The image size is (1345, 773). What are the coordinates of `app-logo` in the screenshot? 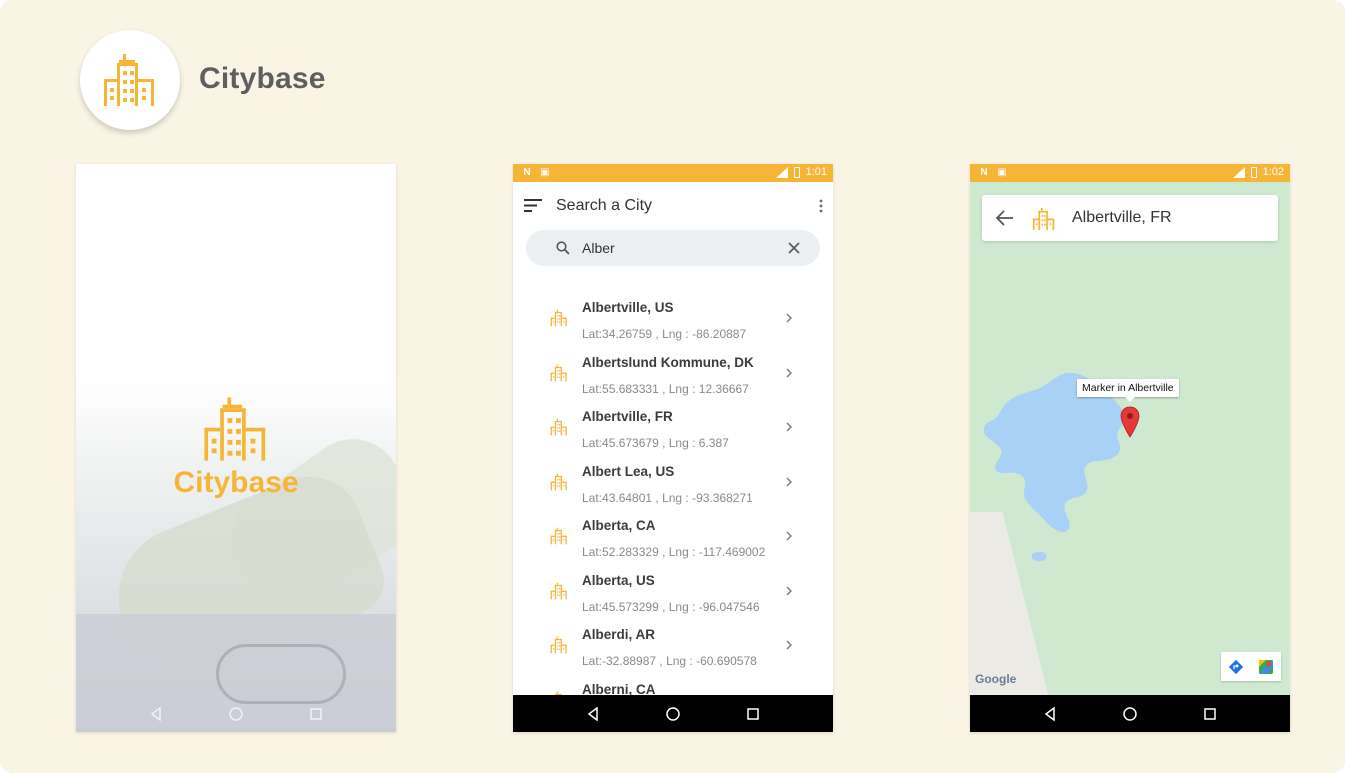 It's located at (130, 80).